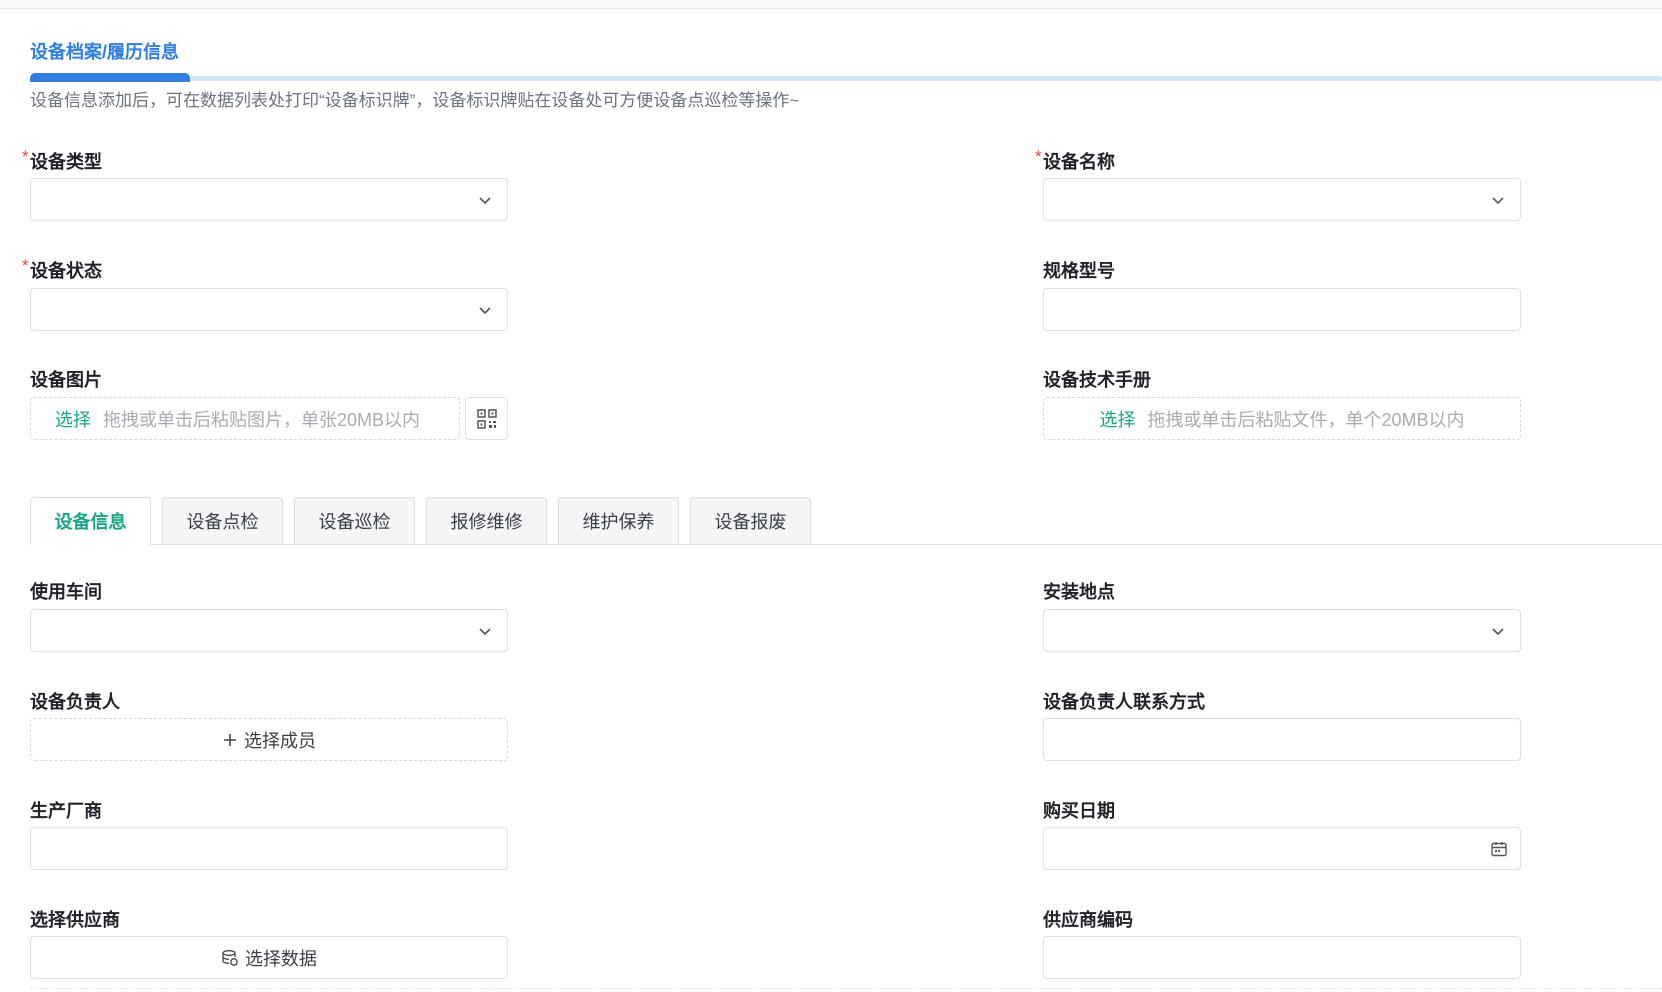 Image resolution: width=1662 pixels, height=992 pixels. I want to click on owner-contact-input, so click(1282, 739).